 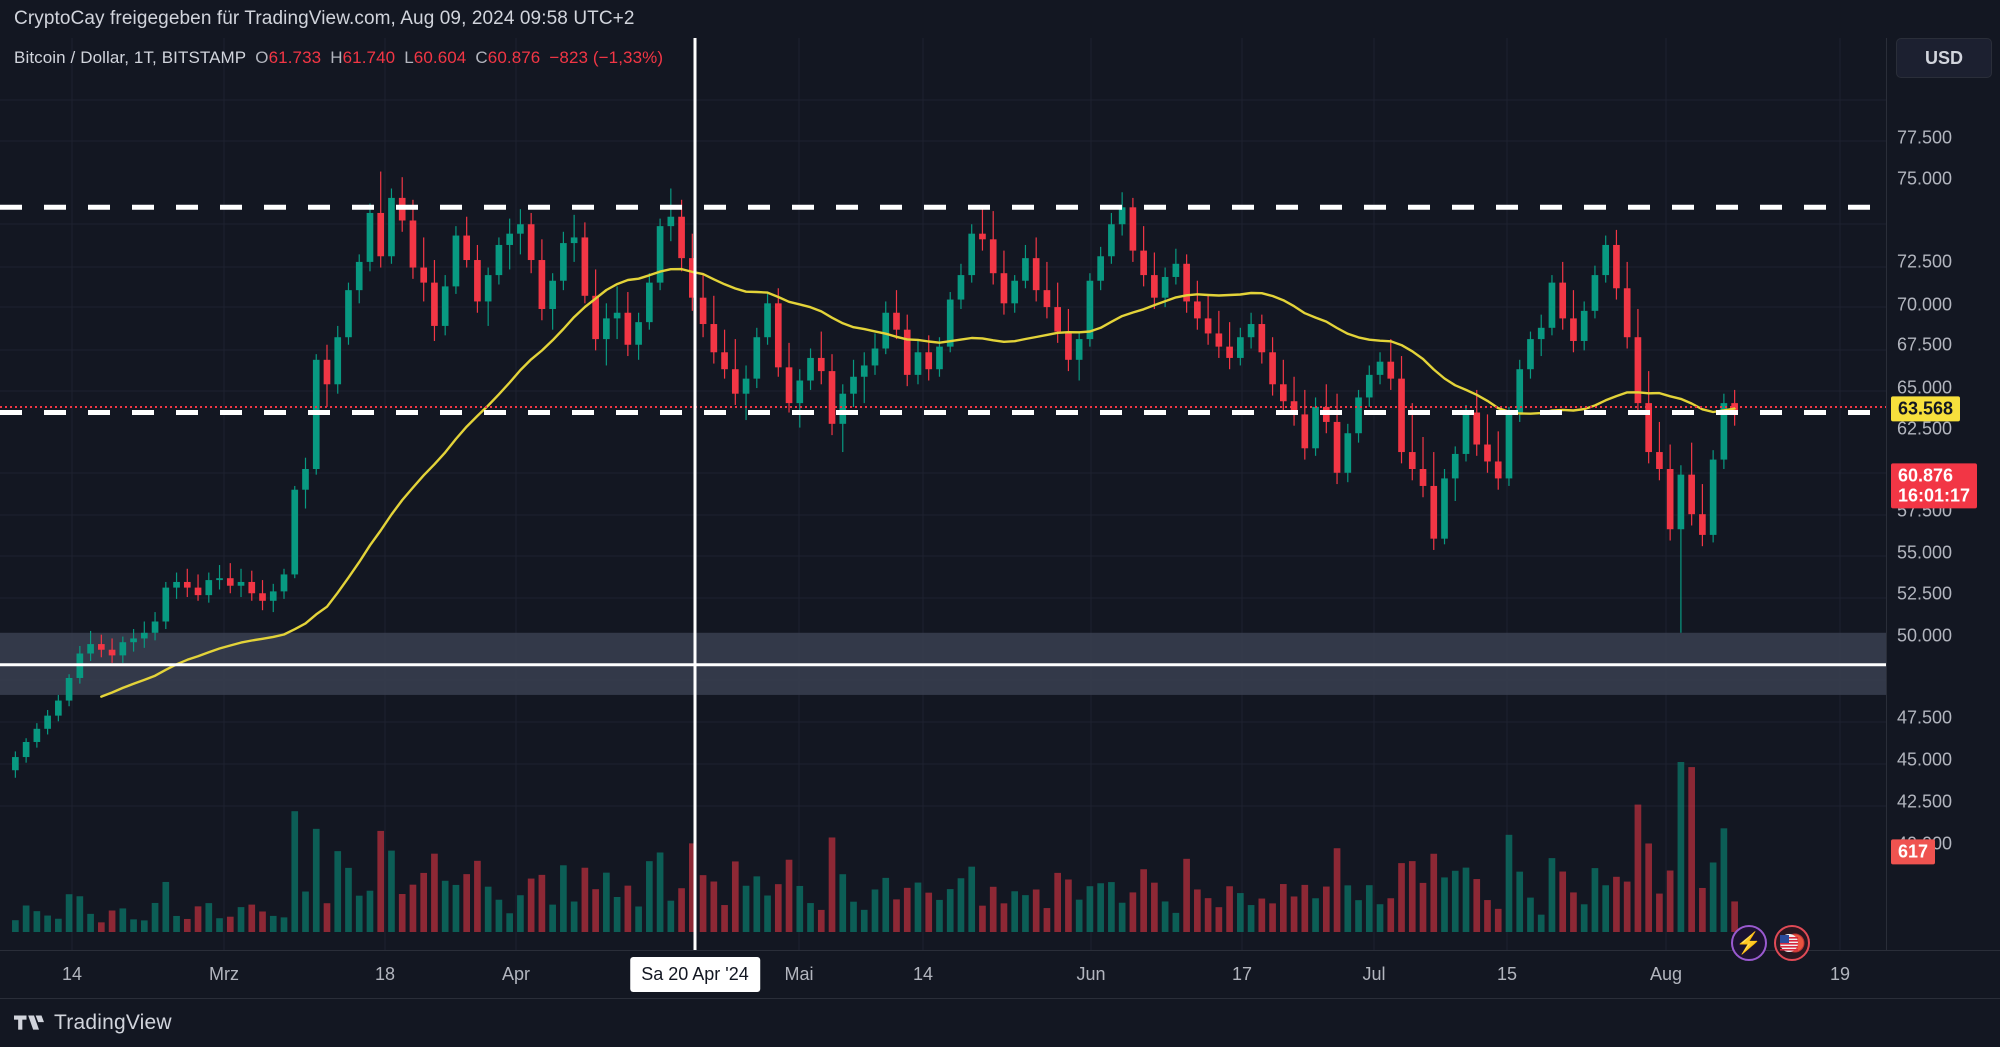 What do you see at coordinates (29, 1022) in the screenshot?
I see `tradingview-logo-icon` at bounding box center [29, 1022].